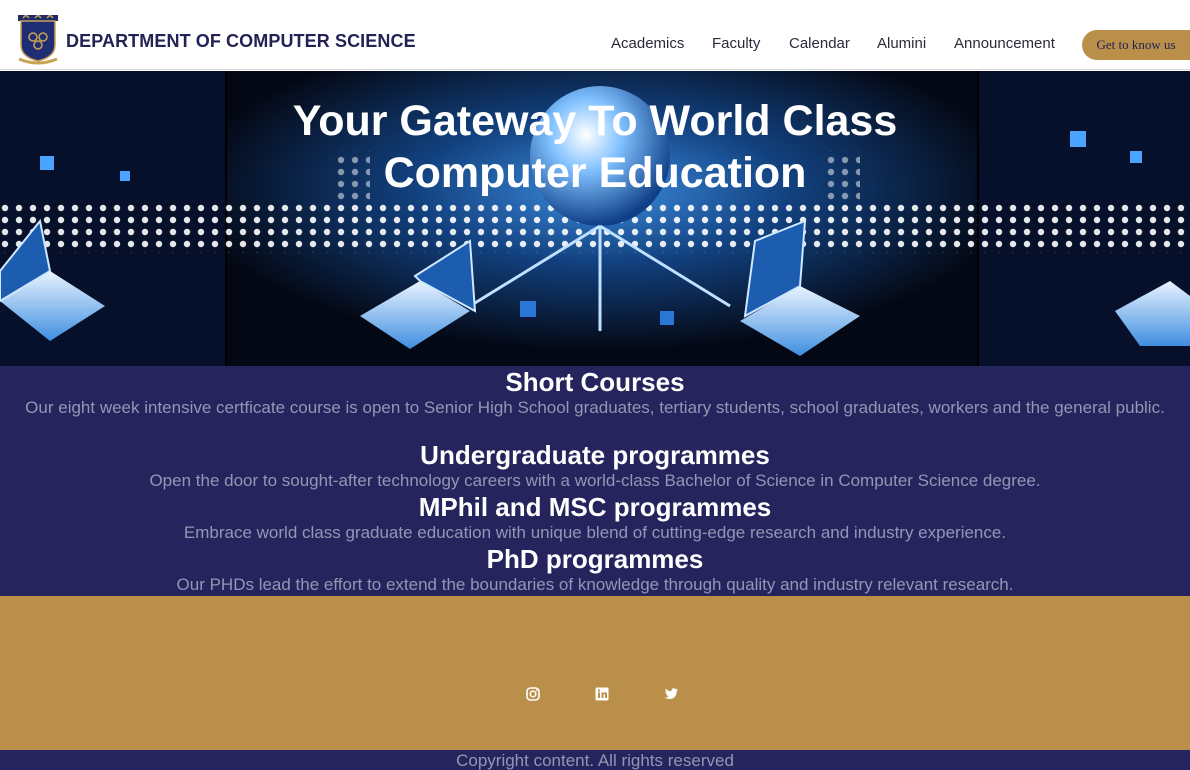  Describe the element at coordinates (595, 559) in the screenshot. I see `phd-heading: PhD programmes` at that location.